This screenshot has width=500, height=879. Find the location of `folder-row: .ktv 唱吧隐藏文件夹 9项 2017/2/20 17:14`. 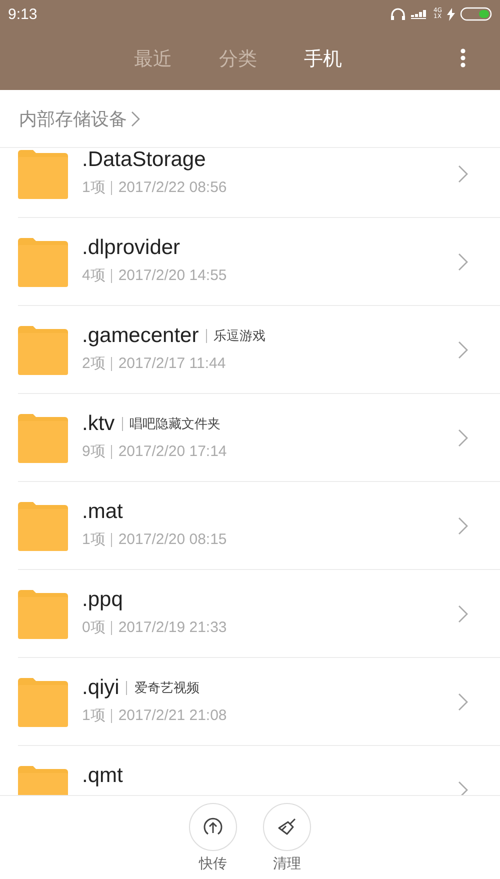

folder-row: .ktv 唱吧隐藏文件夹 9项 2017/2/20 17:14 is located at coordinates (259, 438).